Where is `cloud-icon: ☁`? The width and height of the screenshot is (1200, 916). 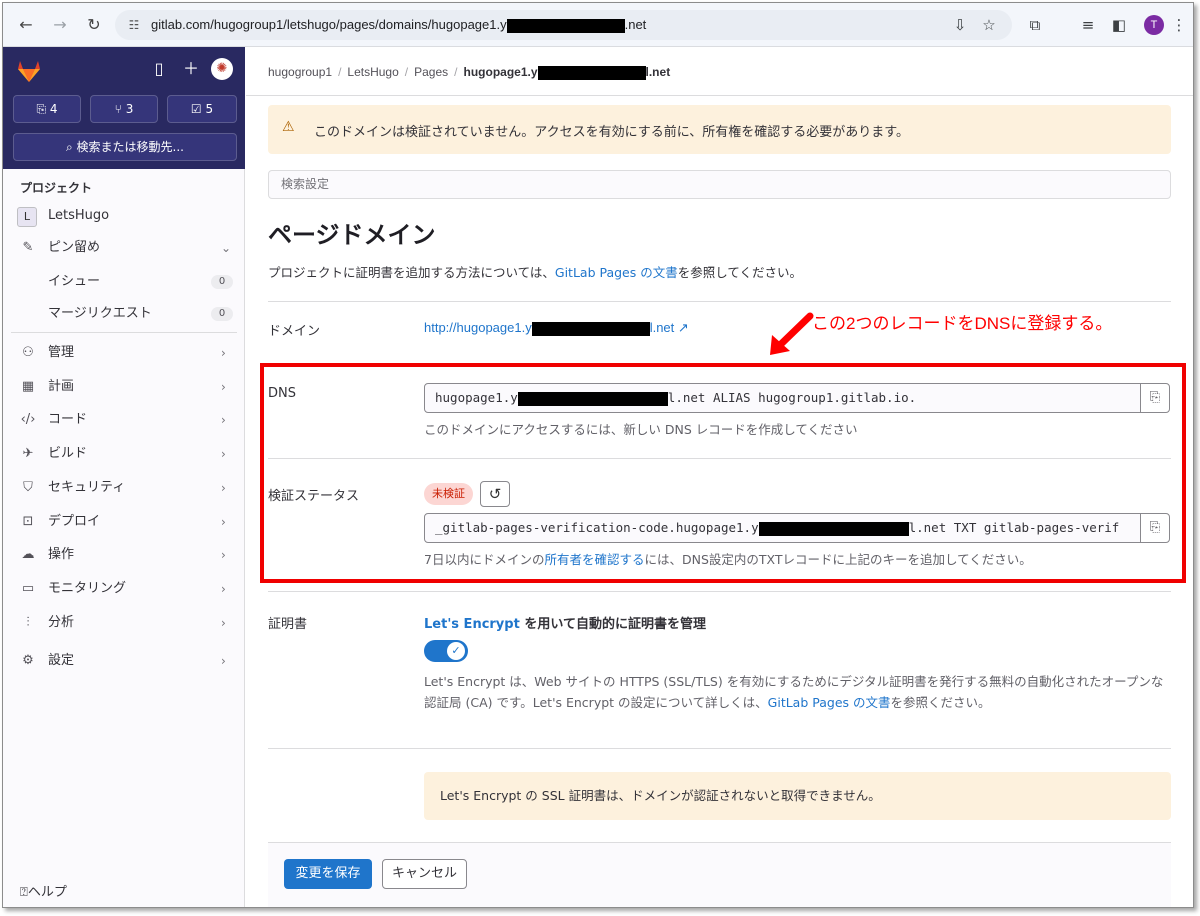 cloud-icon: ☁ is located at coordinates (28, 554).